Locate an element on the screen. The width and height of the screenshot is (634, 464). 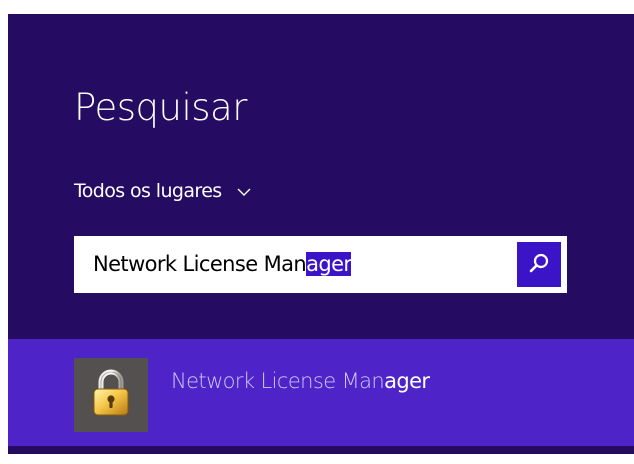
chevron-down-icon is located at coordinates (244, 191).